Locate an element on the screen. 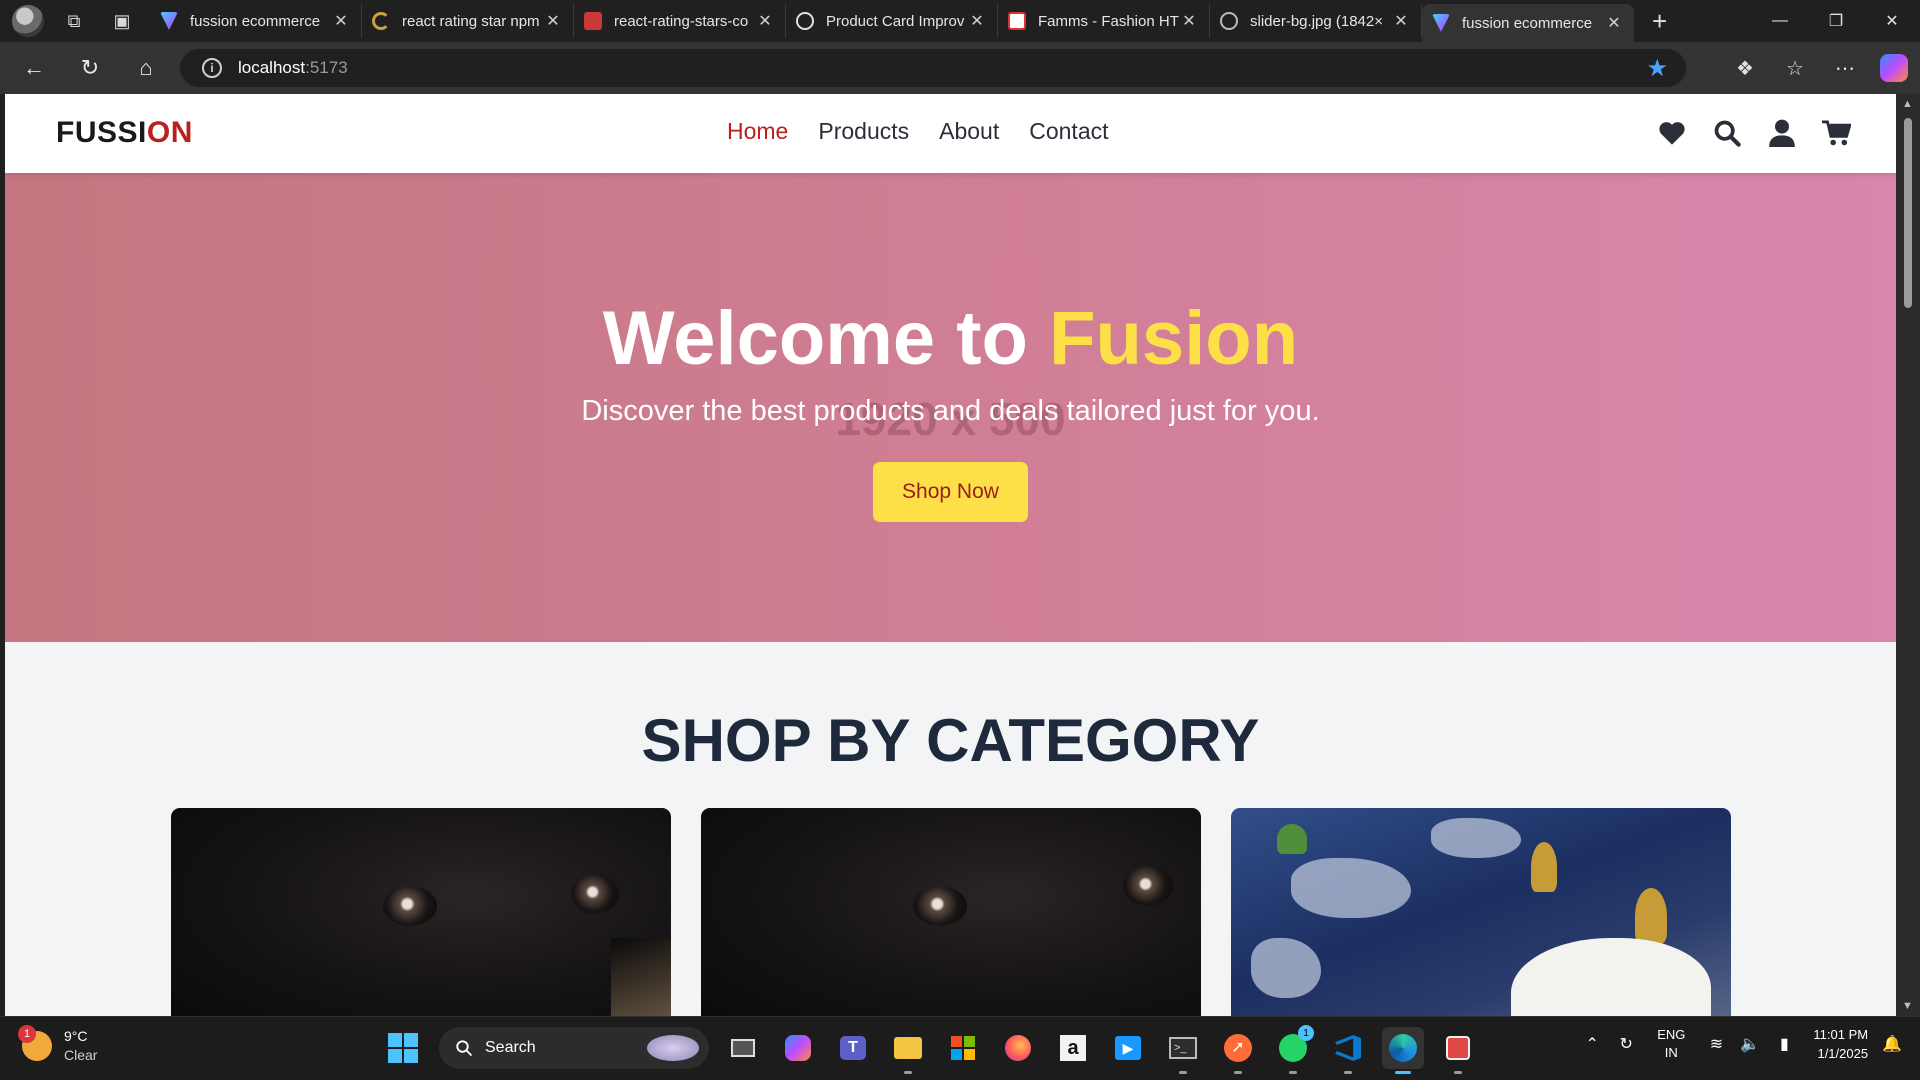 The height and width of the screenshot is (1080, 1920). browser-tab-active: fussion ecommerce ✕ is located at coordinates (1528, 23).